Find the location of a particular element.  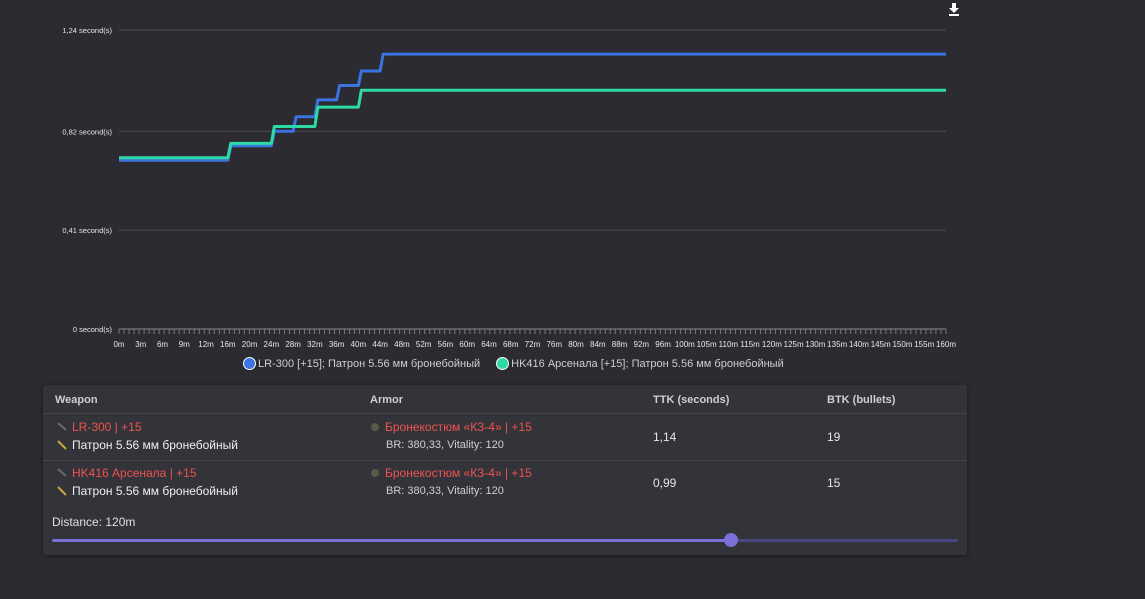

weapon-name: HK416 Арсенала | +15 is located at coordinates (127, 473).